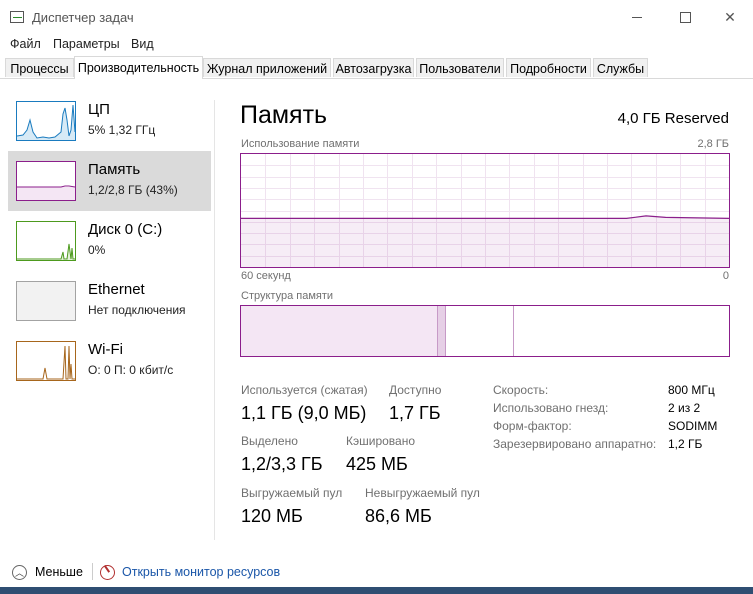 The image size is (753, 594). I want to click on memory-thumb-svg, so click(46, 192).